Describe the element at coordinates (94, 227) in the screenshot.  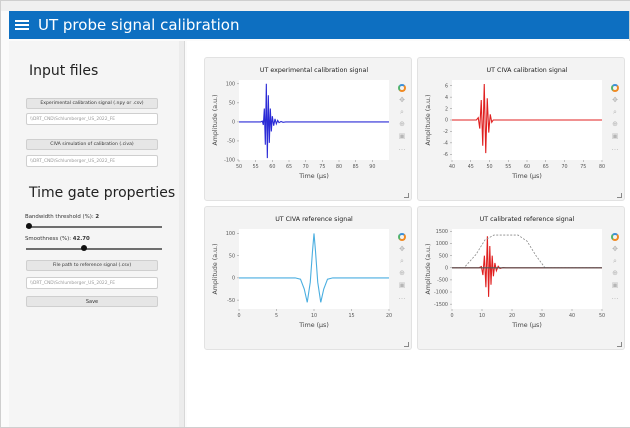
I see `bandwidth-threshold-slider` at that location.